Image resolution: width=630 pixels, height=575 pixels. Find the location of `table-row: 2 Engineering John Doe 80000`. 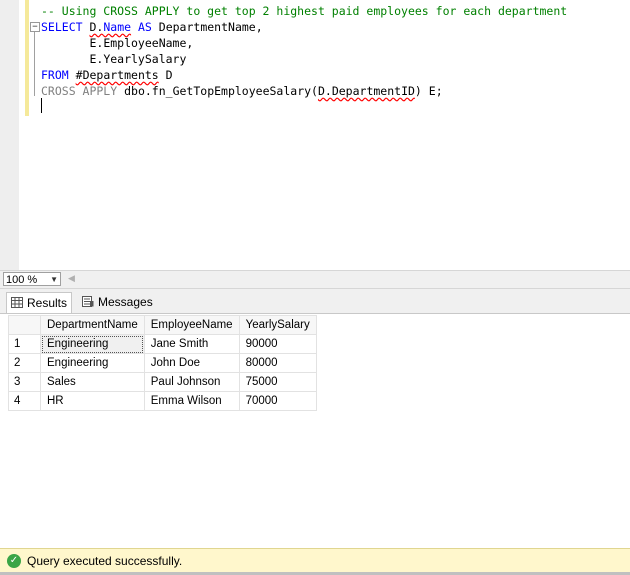

table-row: 2 Engineering John Doe 80000 is located at coordinates (162, 363).